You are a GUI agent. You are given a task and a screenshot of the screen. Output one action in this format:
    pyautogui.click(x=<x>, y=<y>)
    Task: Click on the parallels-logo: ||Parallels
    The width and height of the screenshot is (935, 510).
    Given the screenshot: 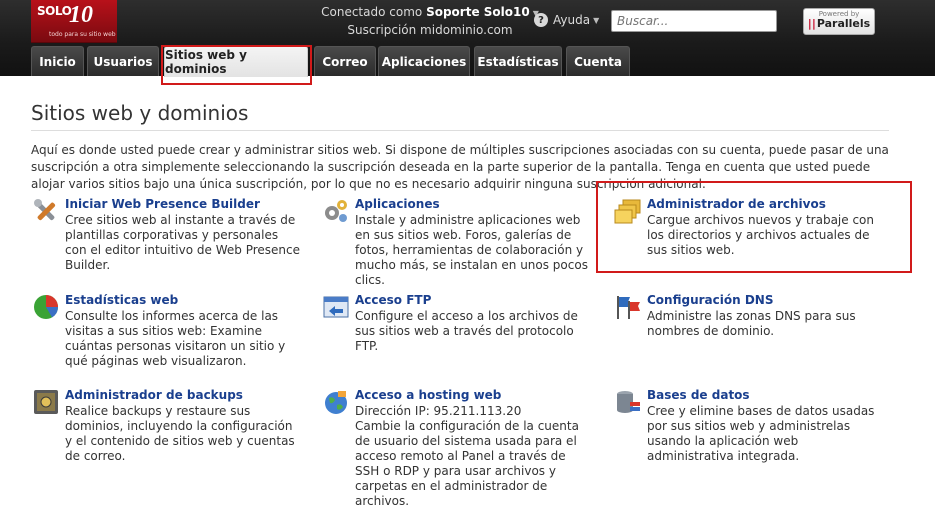 What is the action you would take?
    pyautogui.click(x=839, y=23)
    